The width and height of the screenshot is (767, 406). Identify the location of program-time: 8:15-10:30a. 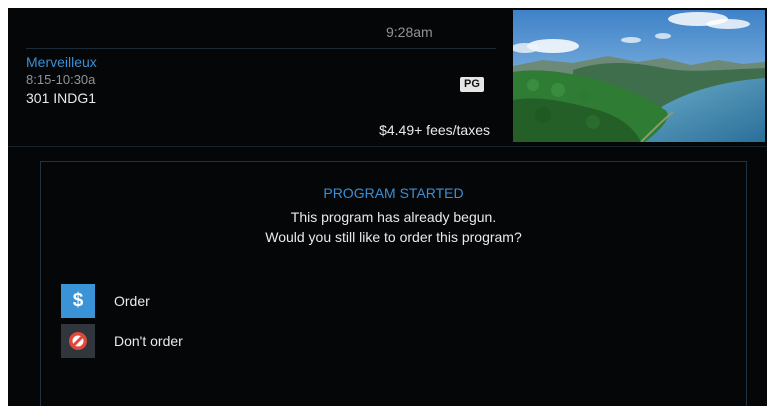
(61, 79).